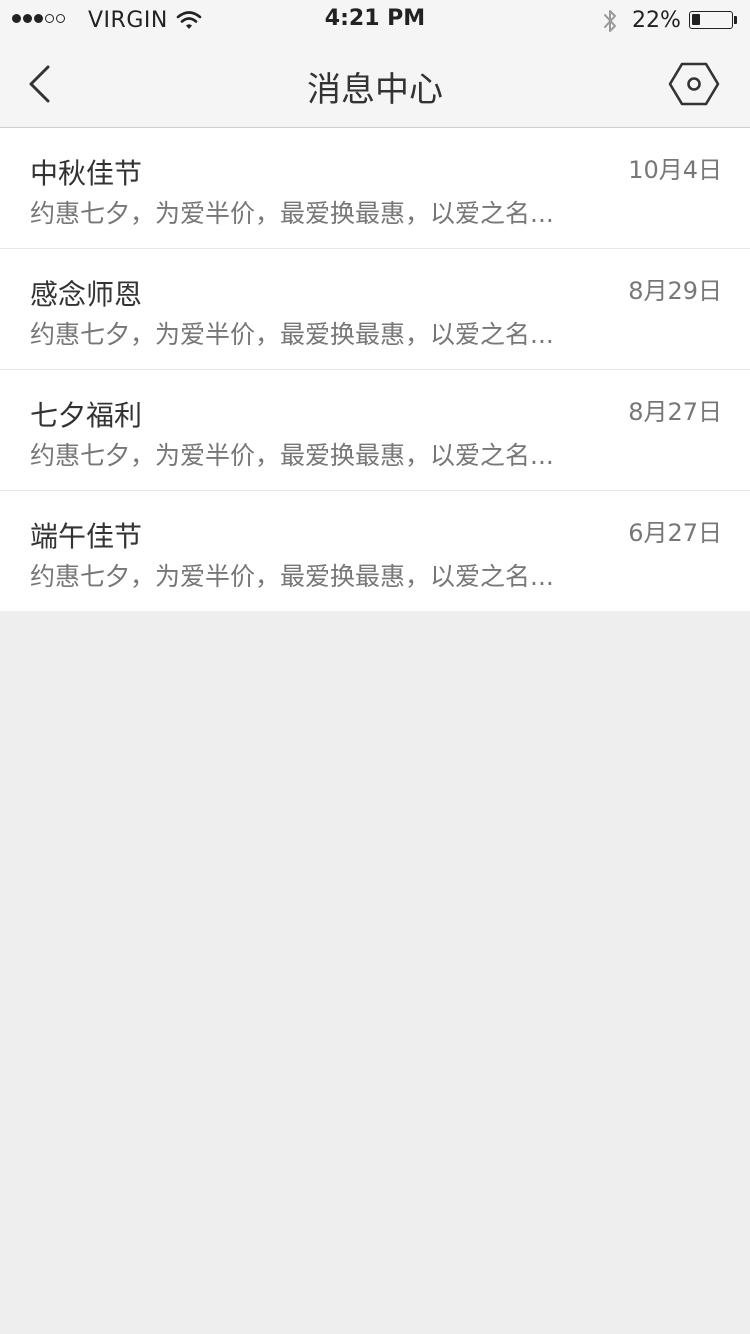  Describe the element at coordinates (610, 21) in the screenshot. I see `bluetooth-icon` at that location.